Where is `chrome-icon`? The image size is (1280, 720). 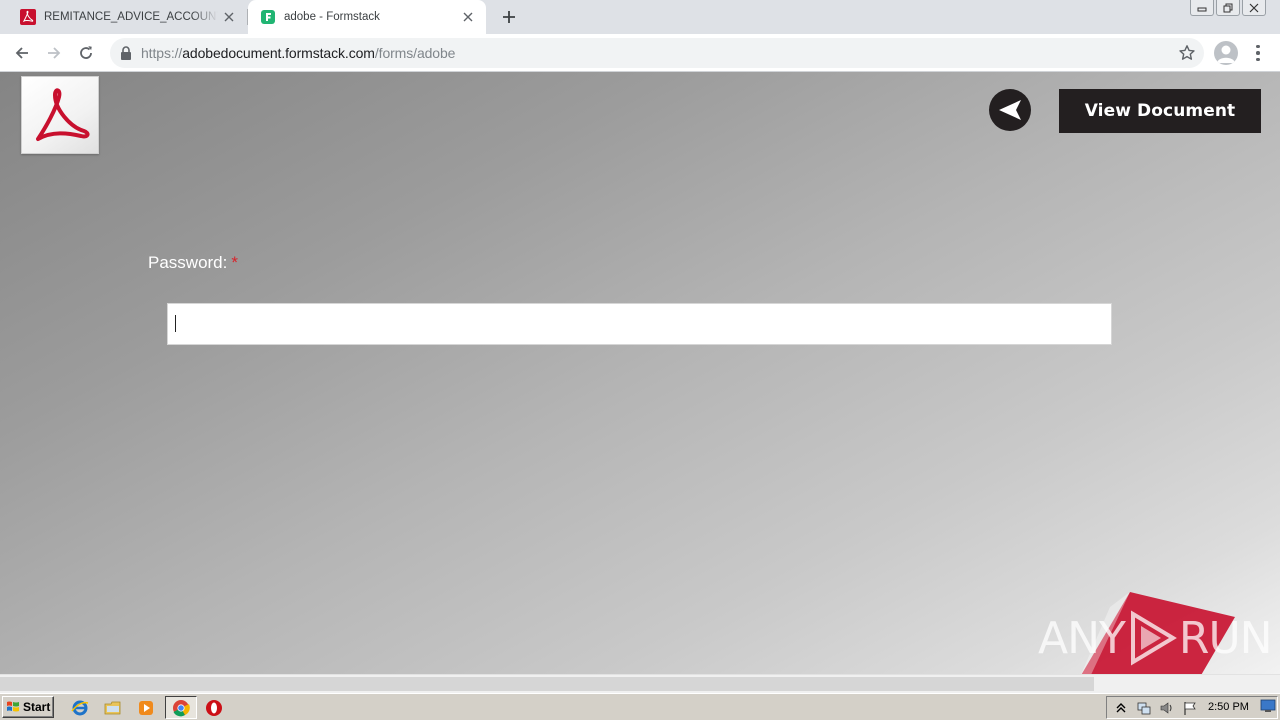
chrome-icon is located at coordinates (181, 708).